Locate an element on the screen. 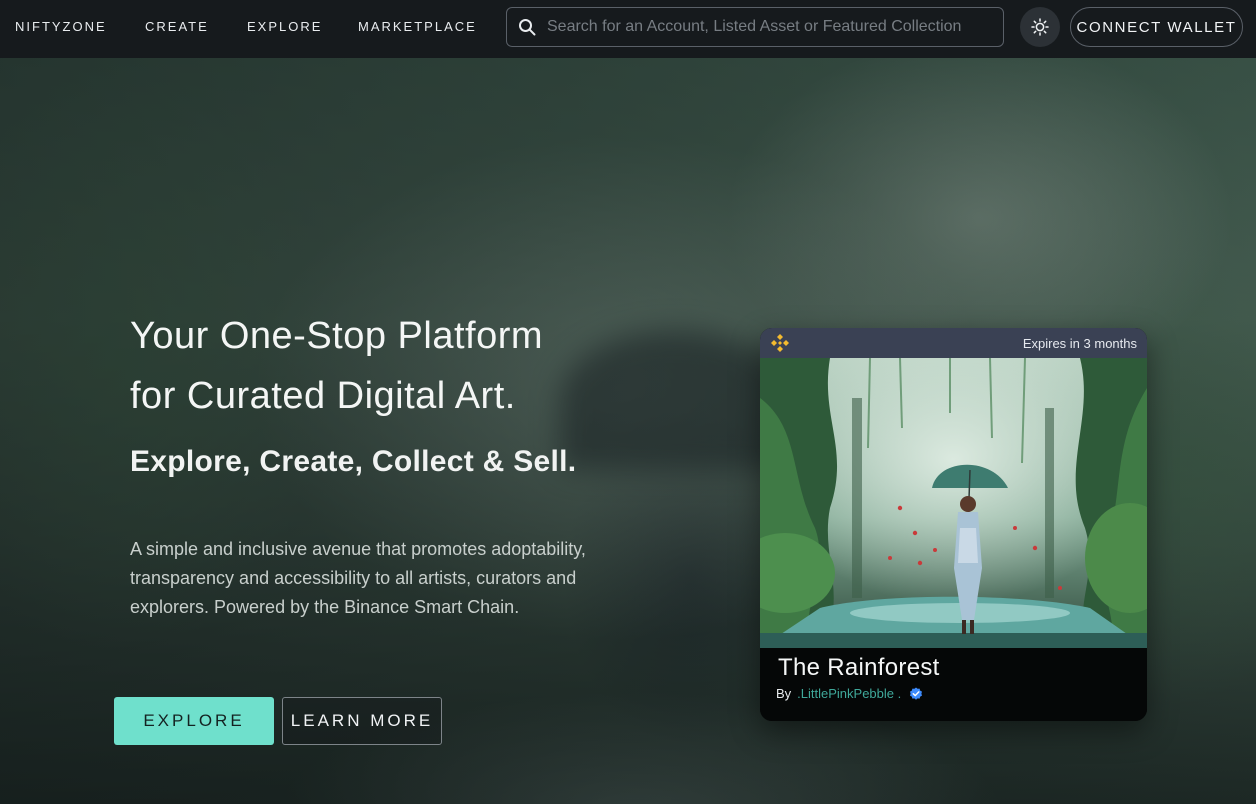 The width and height of the screenshot is (1256, 804). card-creator-link: .LittlePinkPebble . is located at coordinates (849, 693).